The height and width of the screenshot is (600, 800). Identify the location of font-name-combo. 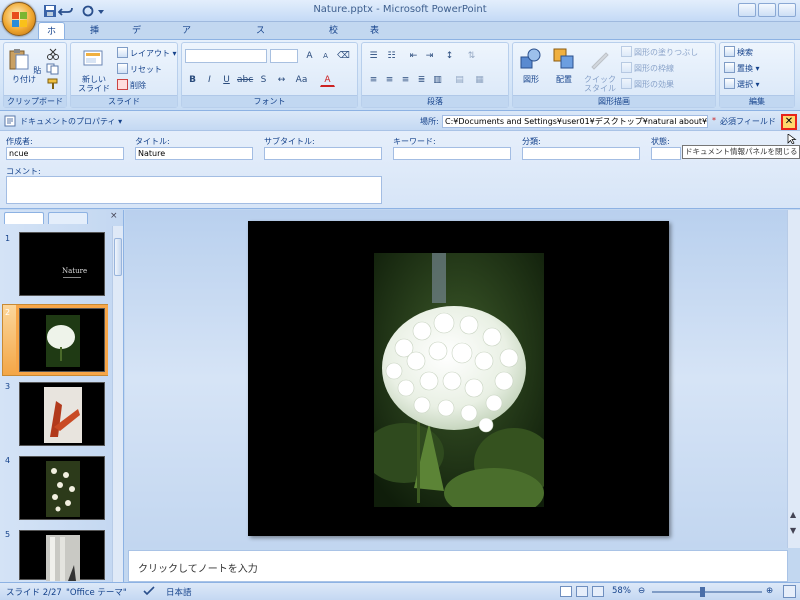
(226, 56).